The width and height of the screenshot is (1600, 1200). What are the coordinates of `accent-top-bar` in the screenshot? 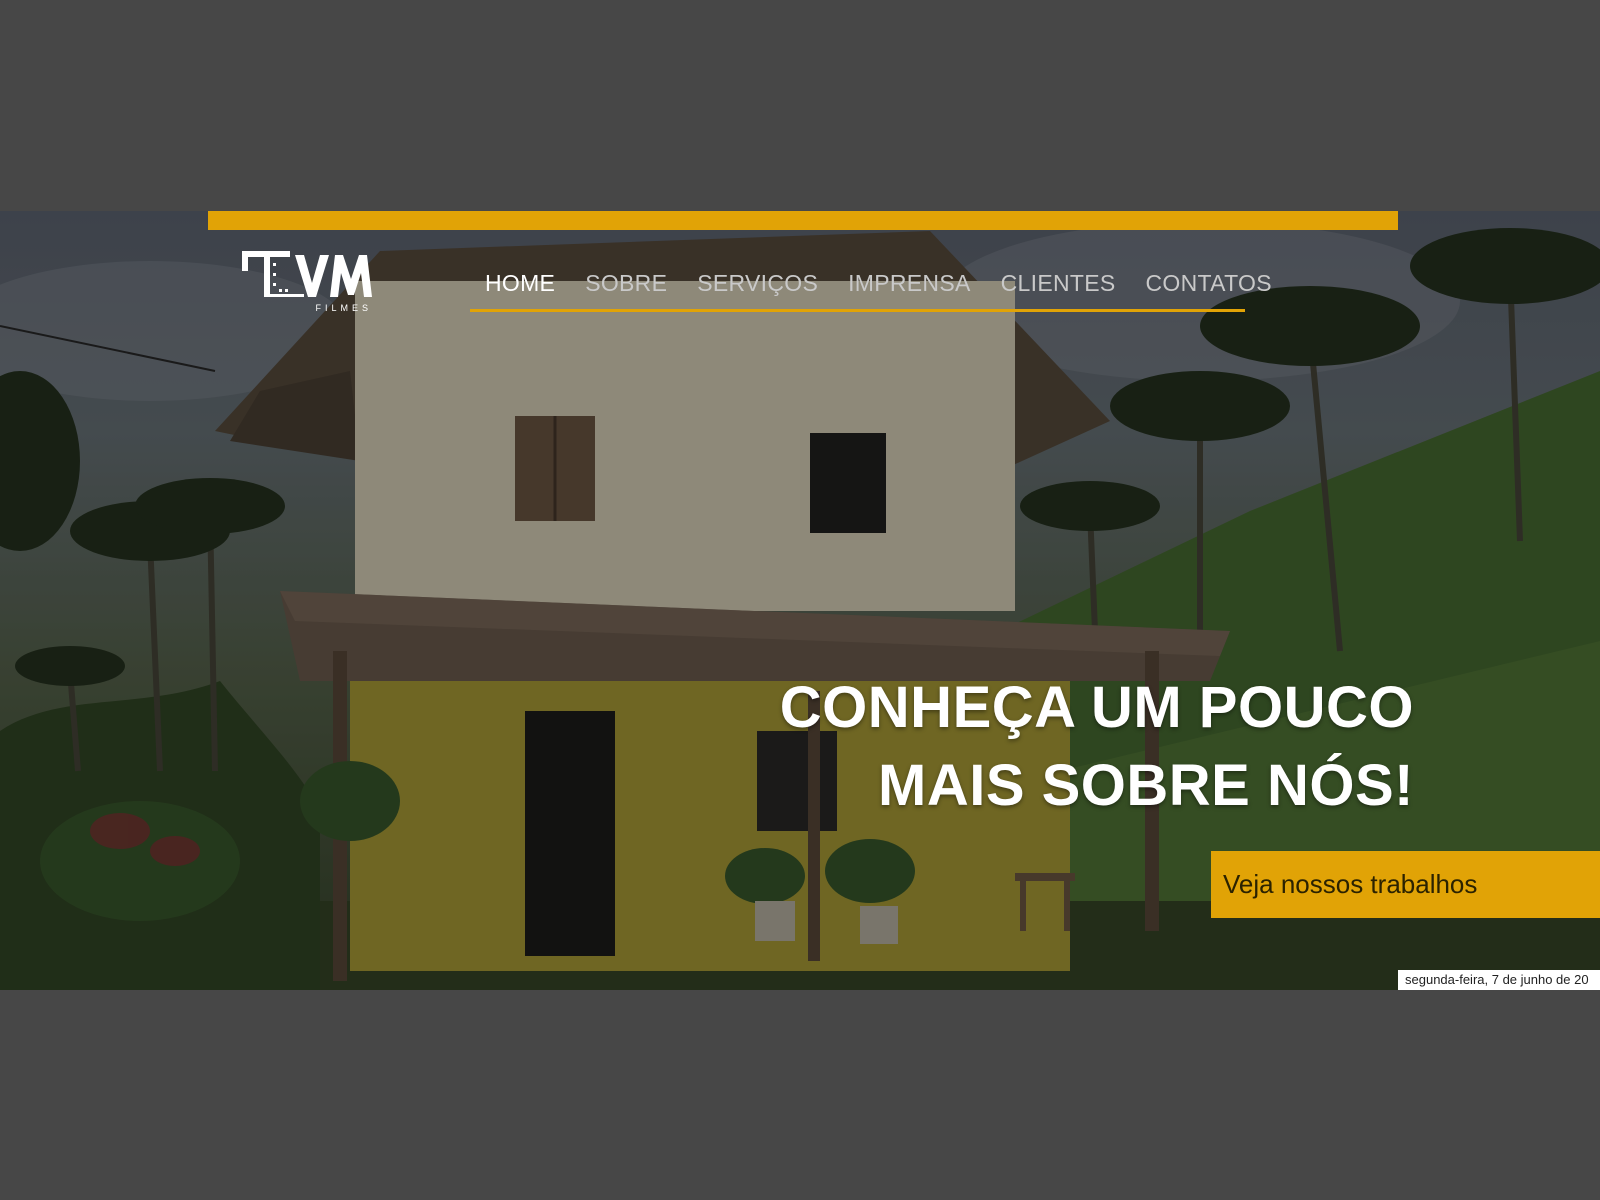 It's located at (803, 220).